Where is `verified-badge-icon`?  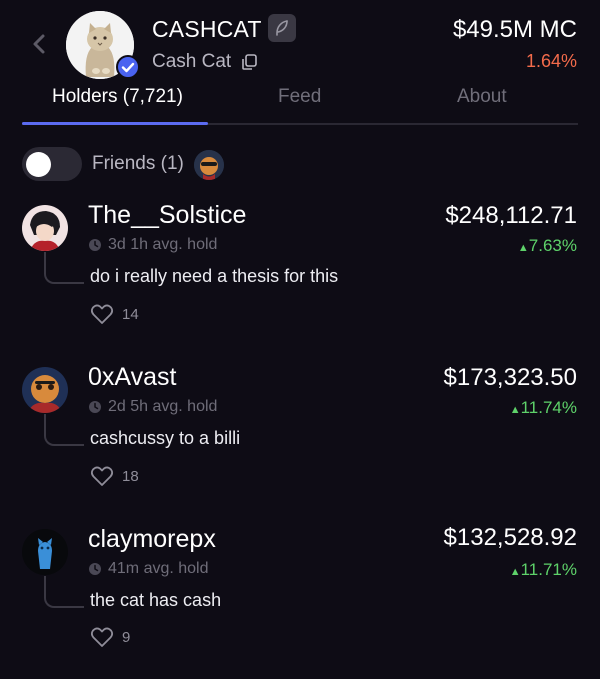
verified-badge-icon is located at coordinates (128, 67).